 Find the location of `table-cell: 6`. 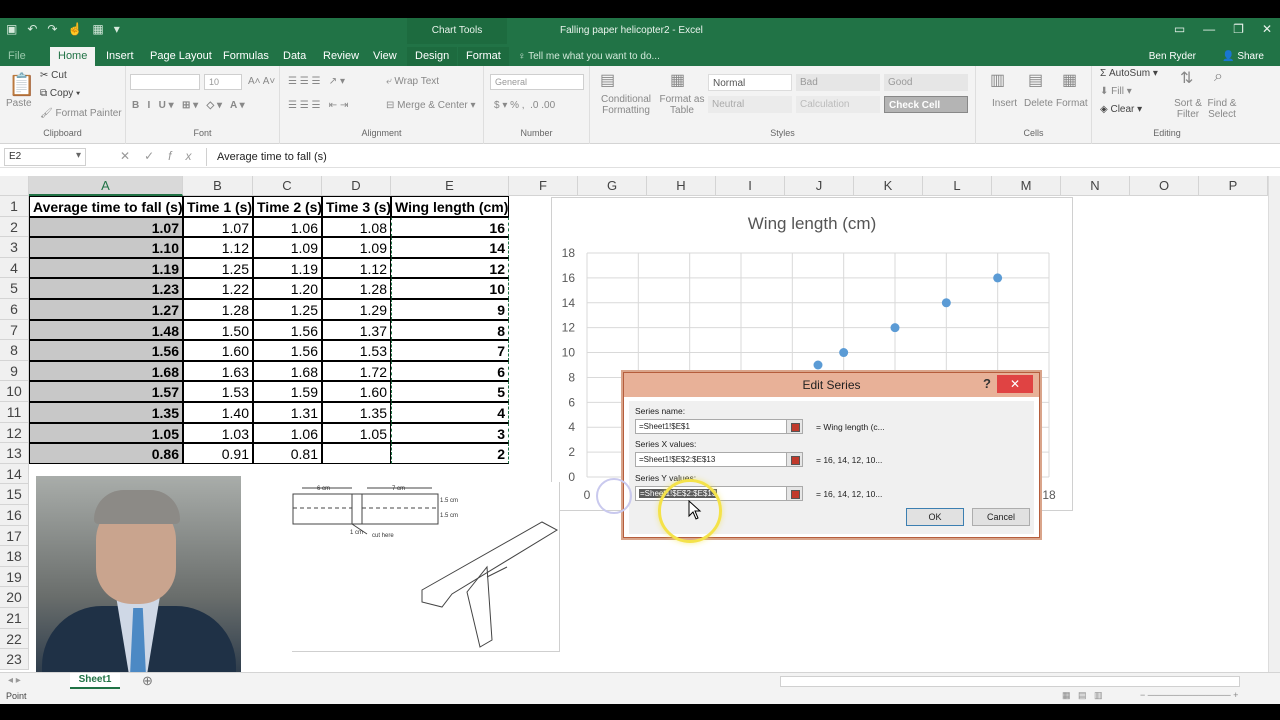

table-cell: 6 is located at coordinates (450, 371).